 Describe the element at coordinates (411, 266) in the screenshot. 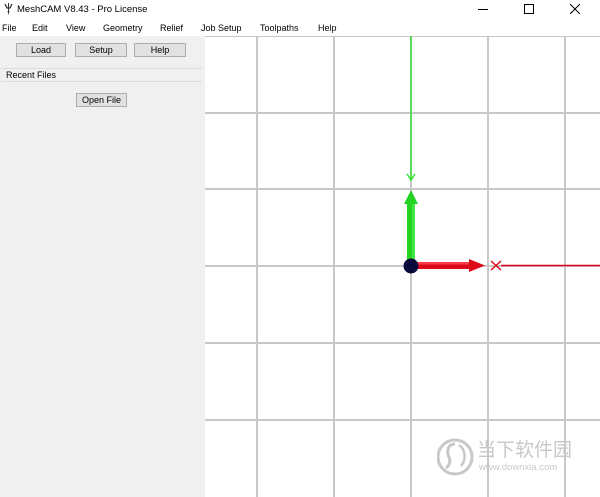

I see `origin-marker` at that location.